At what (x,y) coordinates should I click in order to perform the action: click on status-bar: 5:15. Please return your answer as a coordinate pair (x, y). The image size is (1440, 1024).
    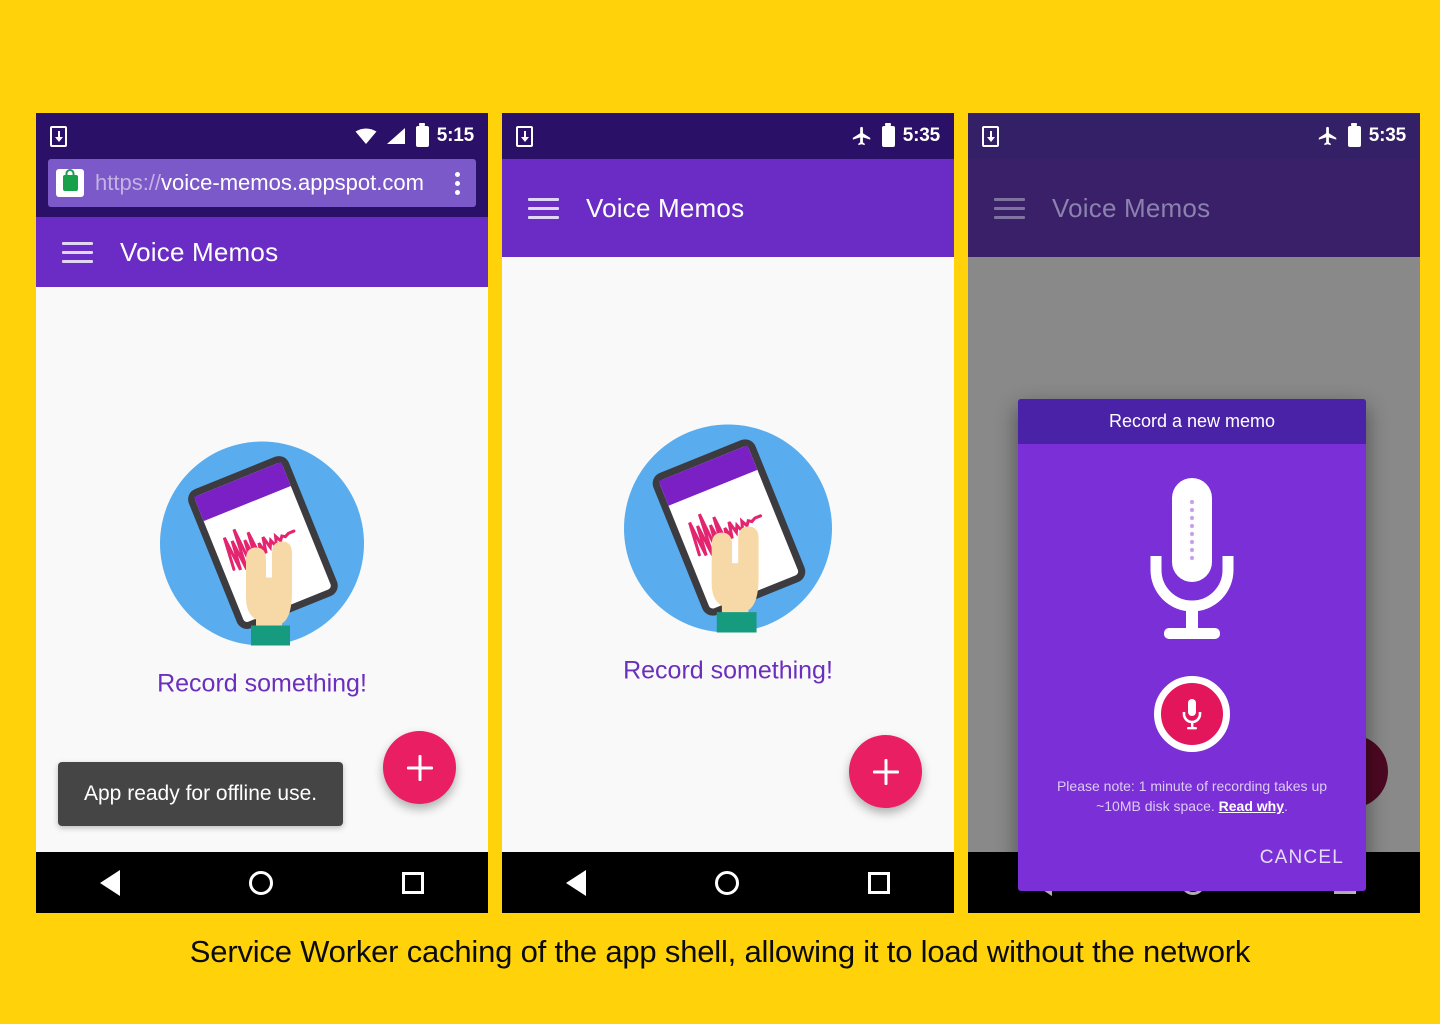
    Looking at the image, I should click on (262, 136).